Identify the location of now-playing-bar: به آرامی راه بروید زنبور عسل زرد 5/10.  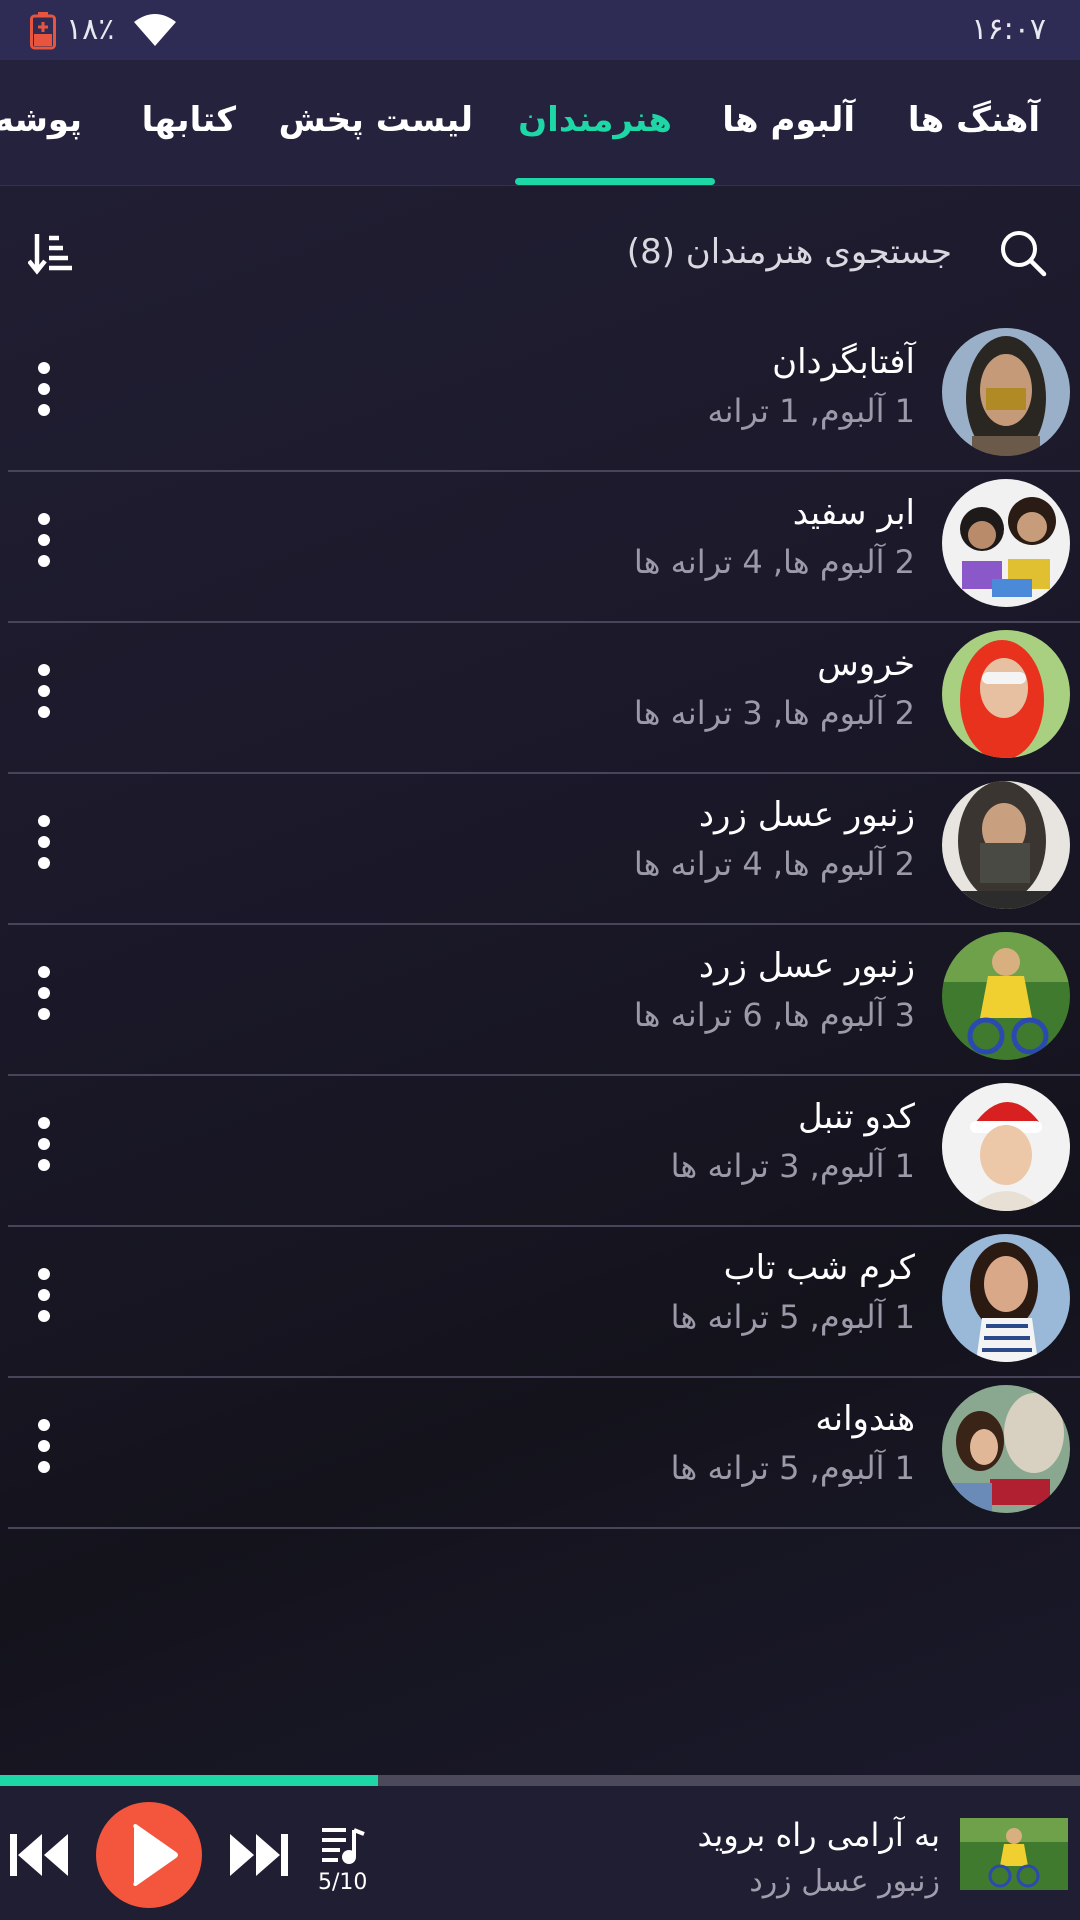
(540, 1853).